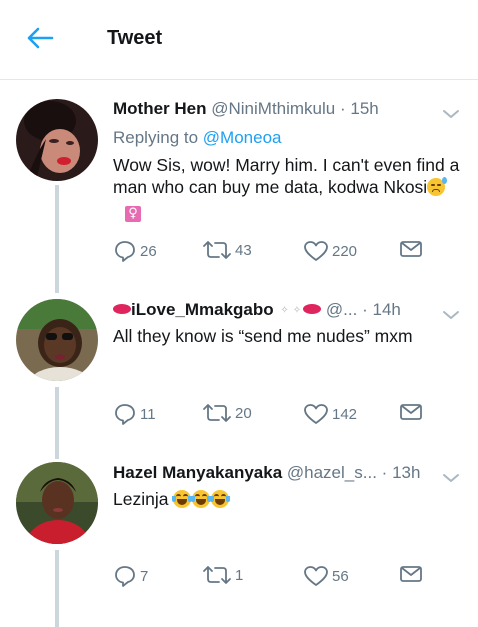 This screenshot has height=627, width=478. I want to click on like-button: 220, so click(330, 251).